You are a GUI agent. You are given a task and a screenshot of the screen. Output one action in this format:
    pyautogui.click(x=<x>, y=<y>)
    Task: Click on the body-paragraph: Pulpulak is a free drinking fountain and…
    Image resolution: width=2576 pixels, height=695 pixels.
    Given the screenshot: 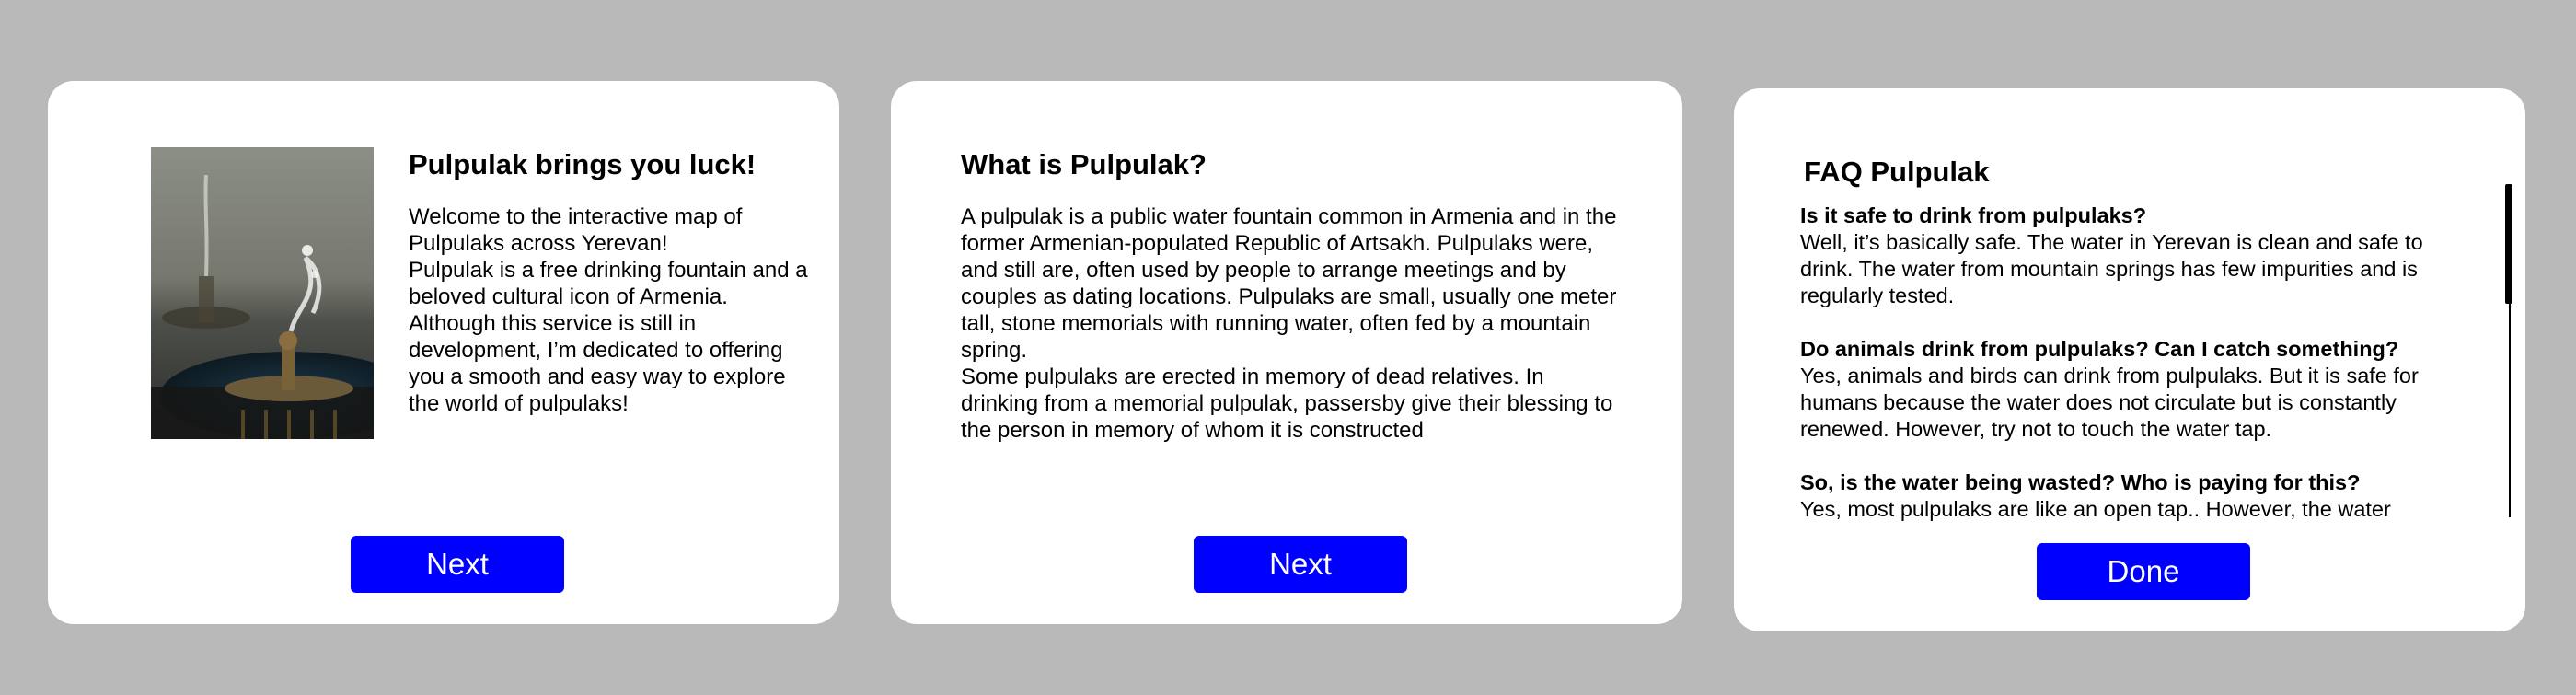 What is the action you would take?
    pyautogui.click(x=608, y=337)
    